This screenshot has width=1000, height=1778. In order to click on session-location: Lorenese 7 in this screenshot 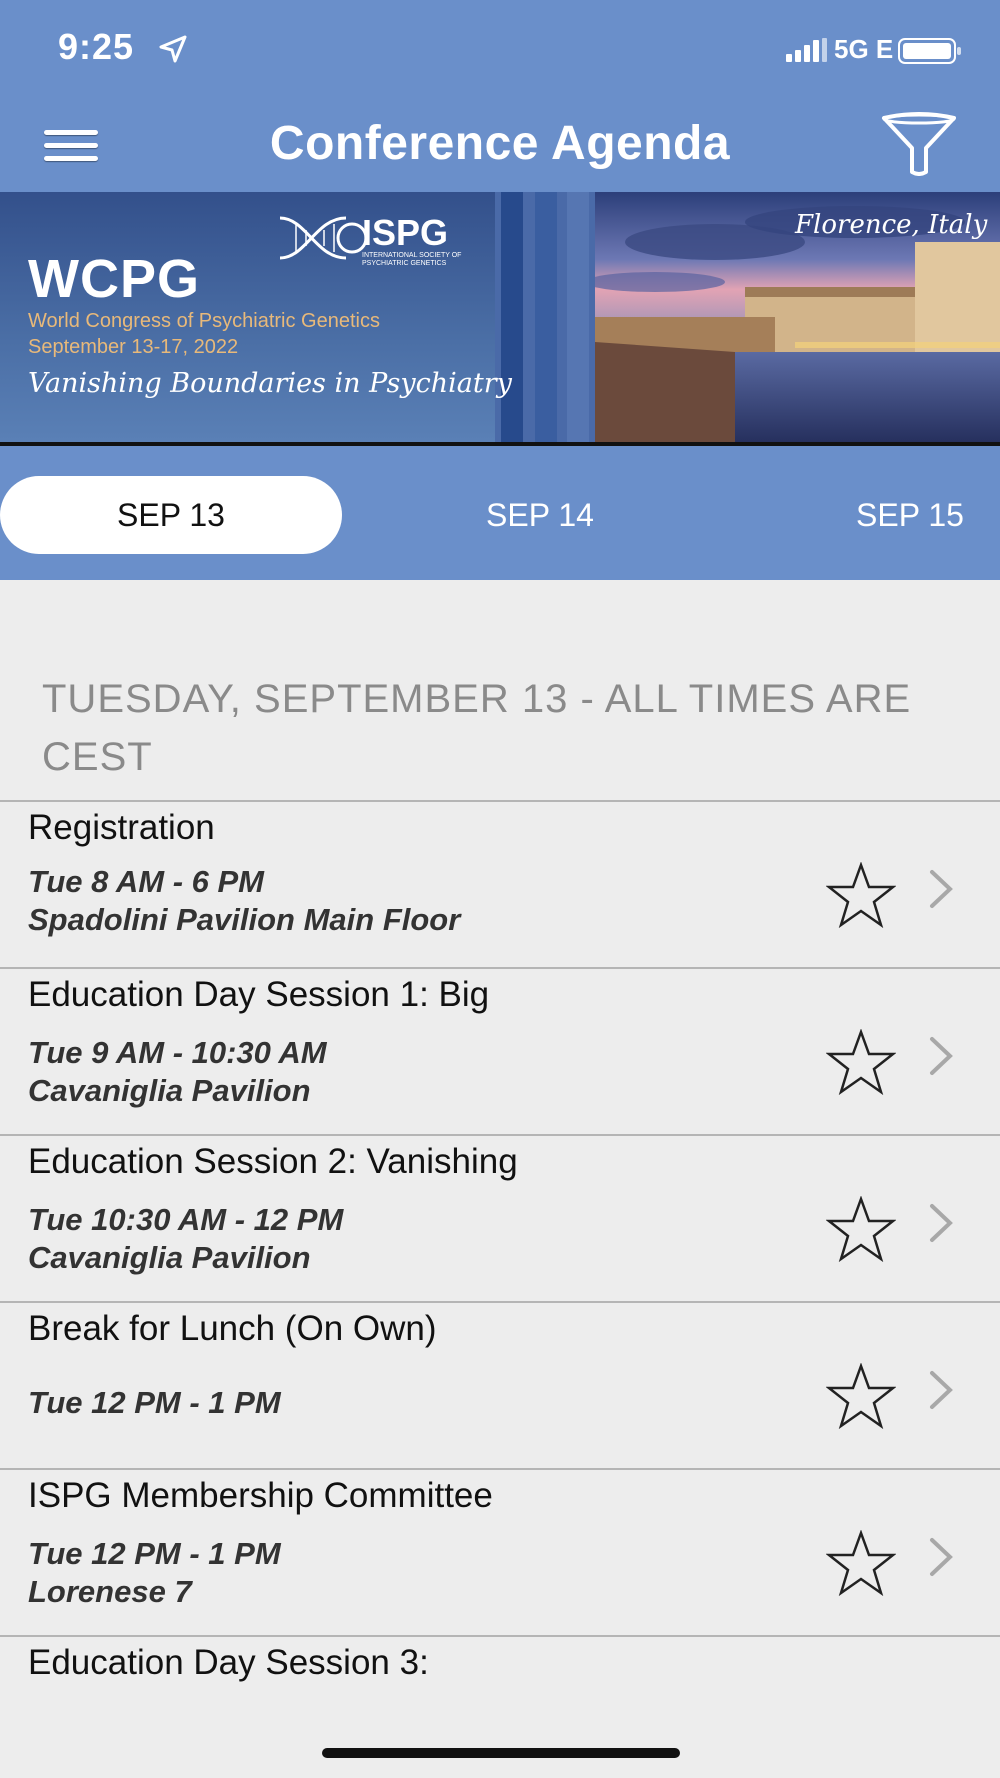, I will do `click(110, 1591)`.